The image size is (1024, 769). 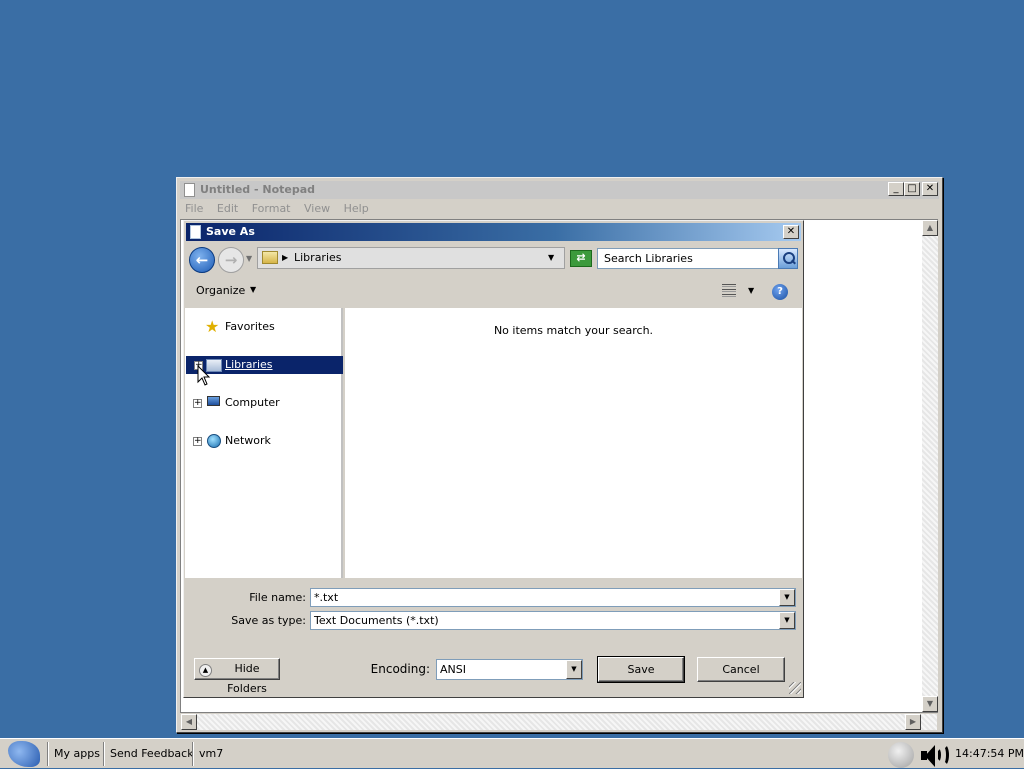 What do you see at coordinates (896, 189) in the screenshot?
I see `minimize-button: _` at bounding box center [896, 189].